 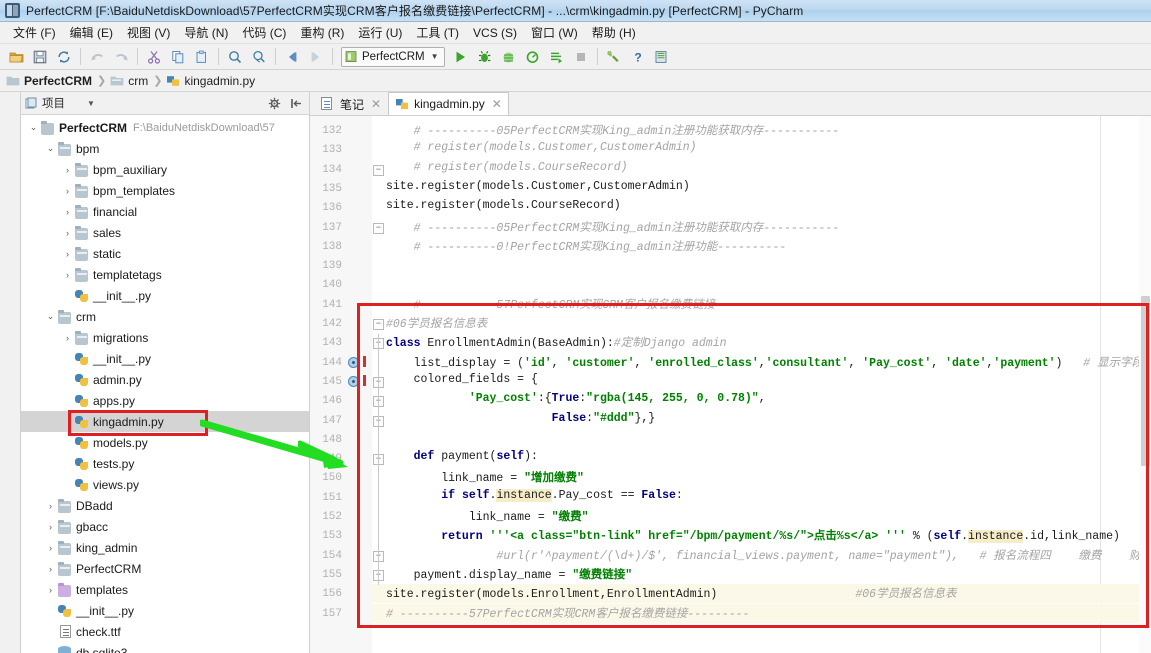 I want to click on code-line-155: payment.display_name = "缴费链接", so click(x=509, y=574).